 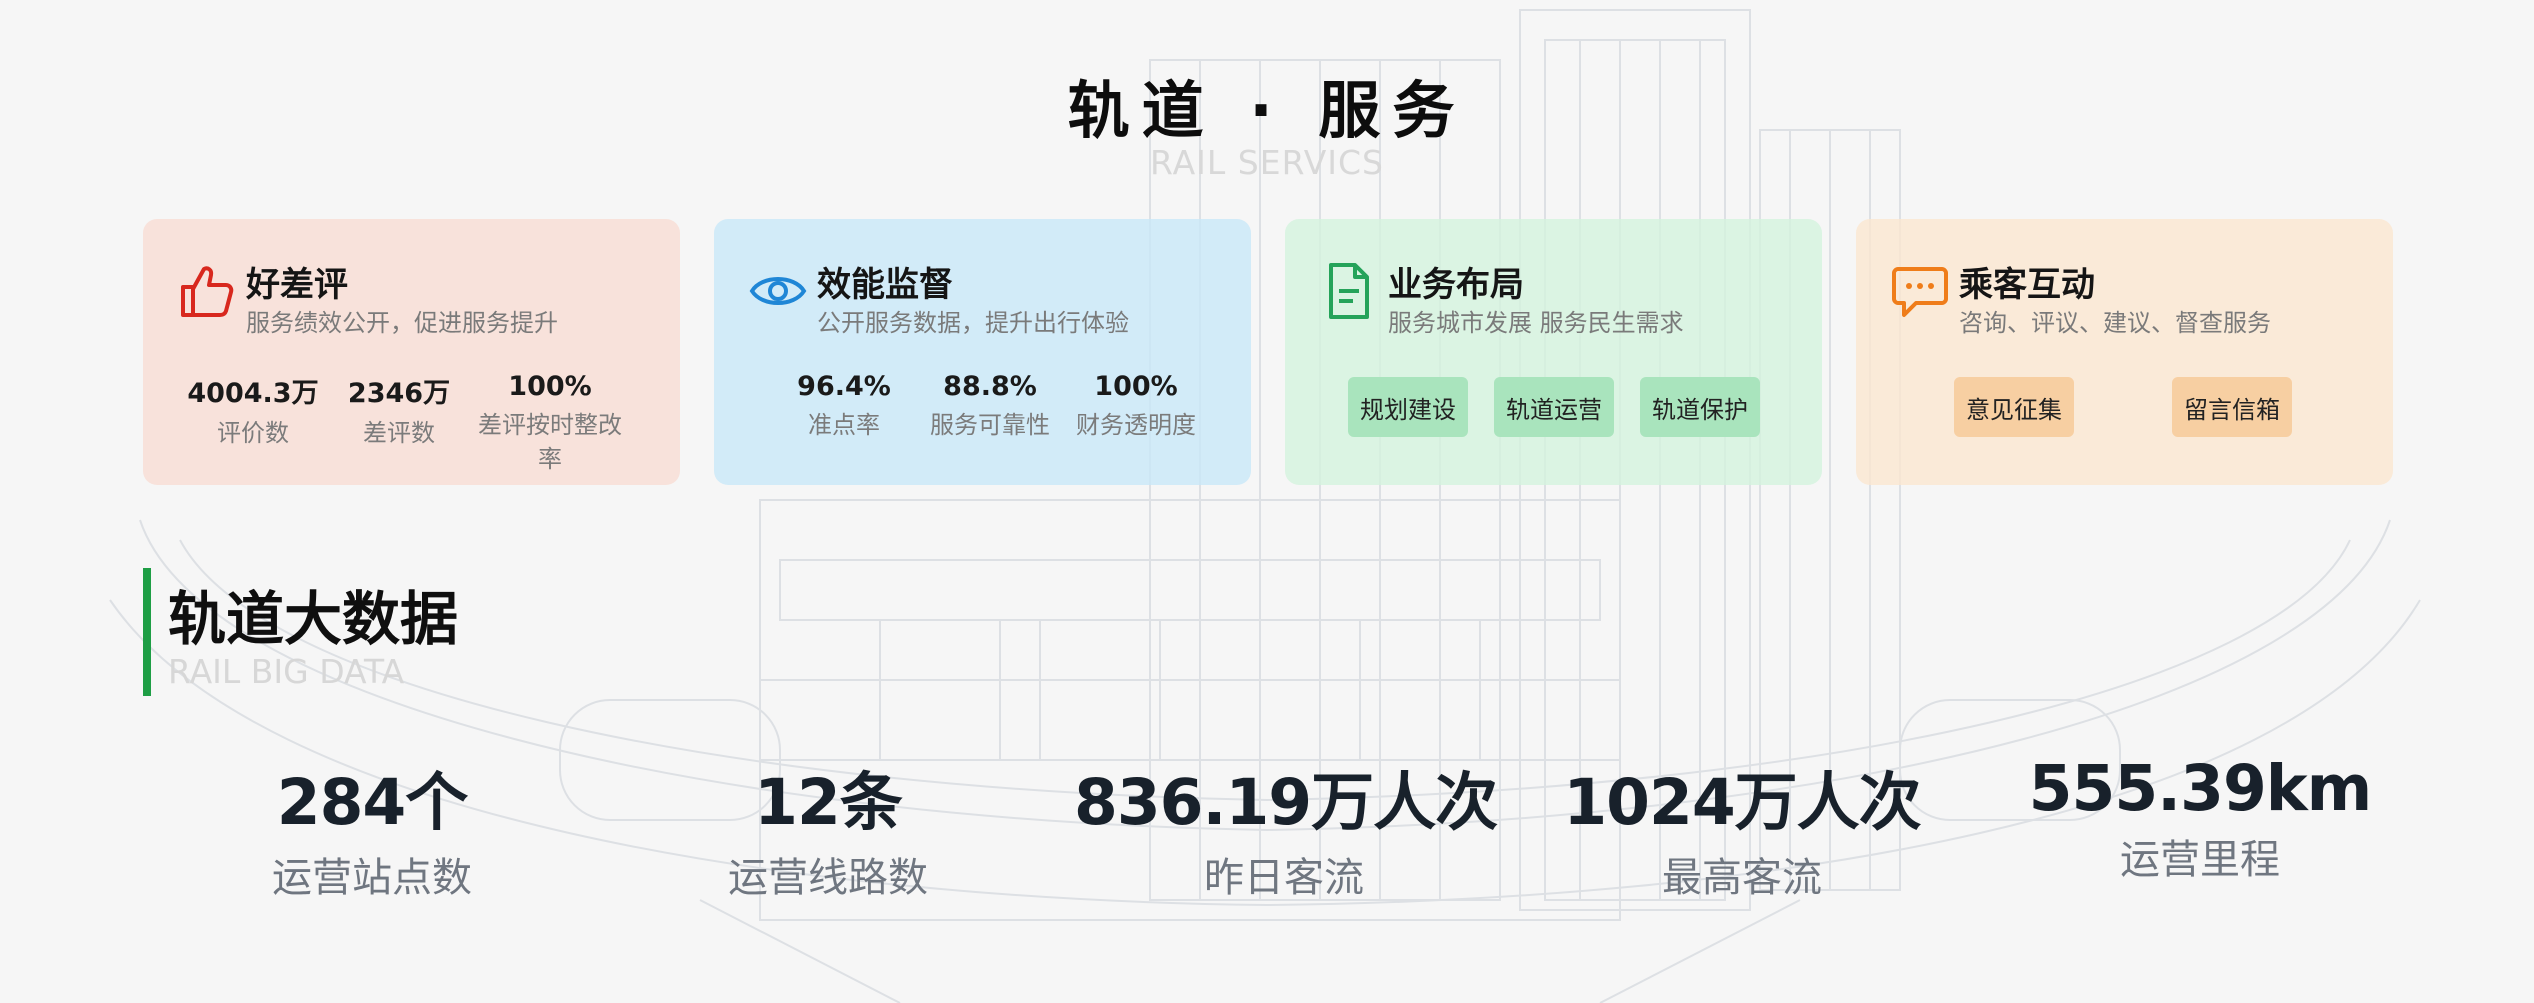 What do you see at coordinates (2115, 323) in the screenshot?
I see `card-description: 咨询、评议、建议、督查服务` at bounding box center [2115, 323].